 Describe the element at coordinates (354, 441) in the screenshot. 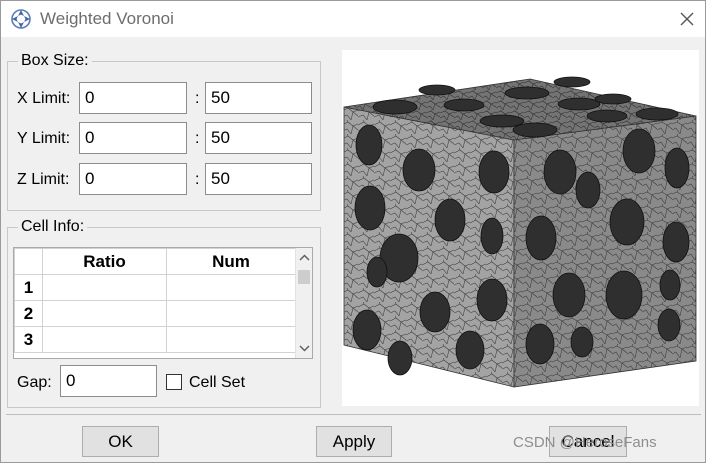

I see `apply-button: Apply` at that location.